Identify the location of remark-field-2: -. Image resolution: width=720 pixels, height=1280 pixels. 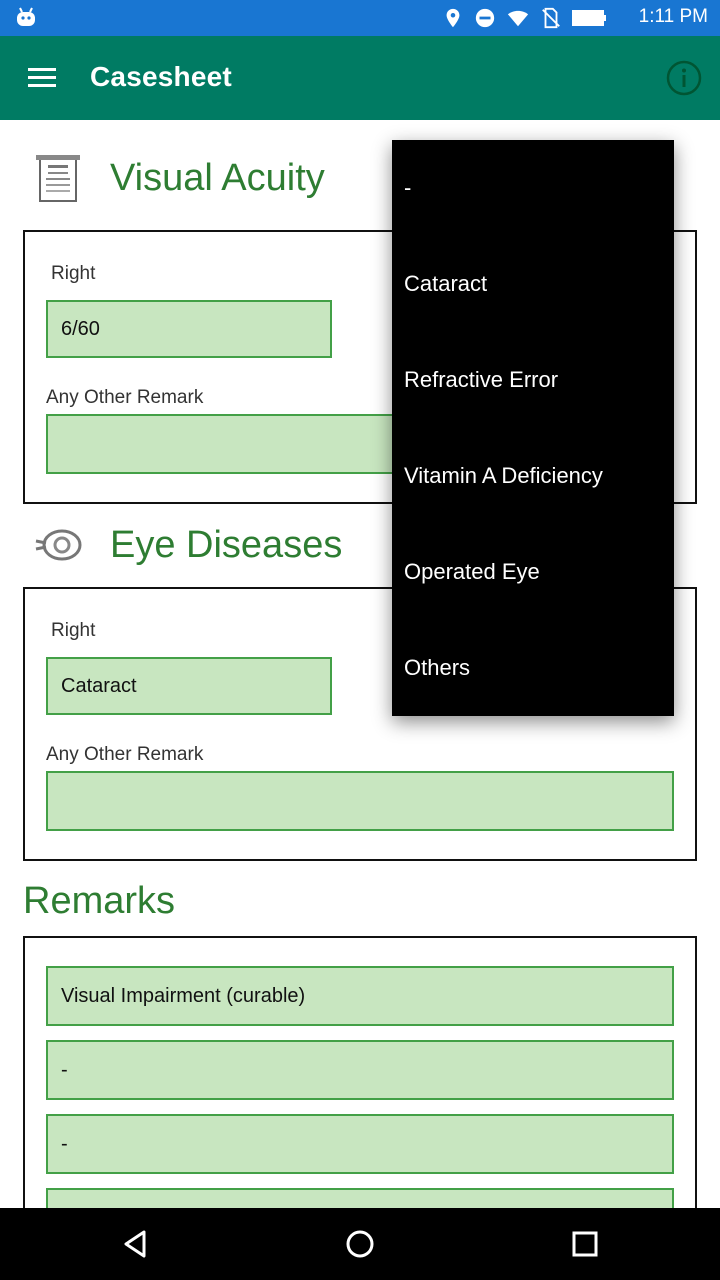
(360, 1070).